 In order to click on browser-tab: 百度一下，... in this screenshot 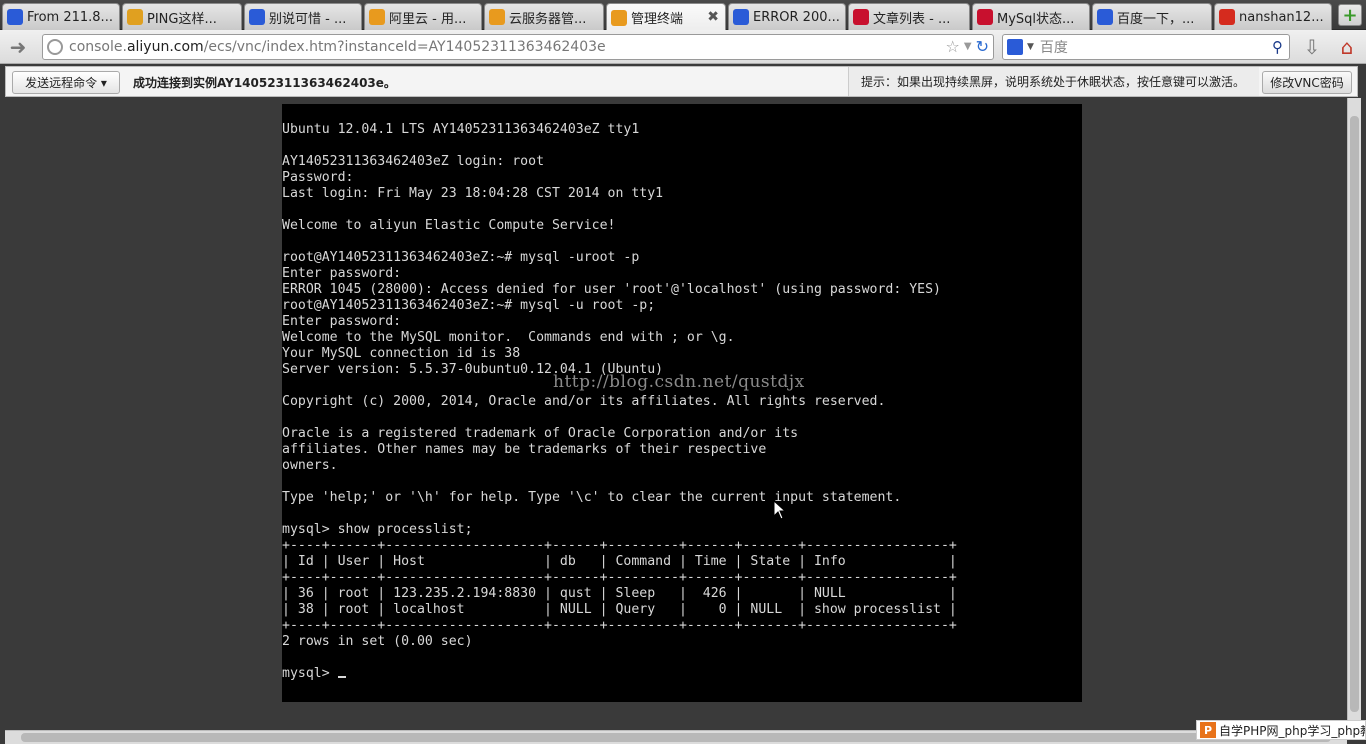, I will do `click(1152, 16)`.